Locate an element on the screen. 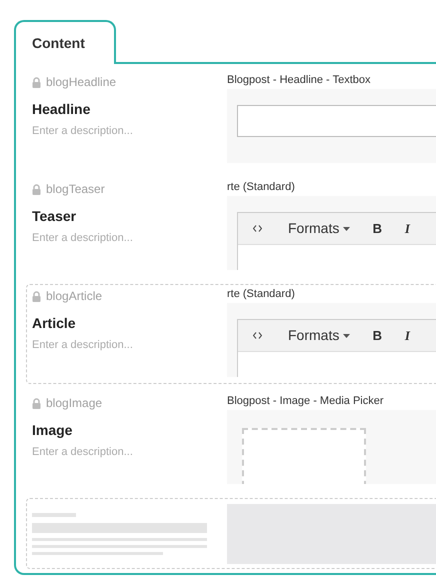 This screenshot has width=436, height=585. content-tab: Content is located at coordinates (65, 42).